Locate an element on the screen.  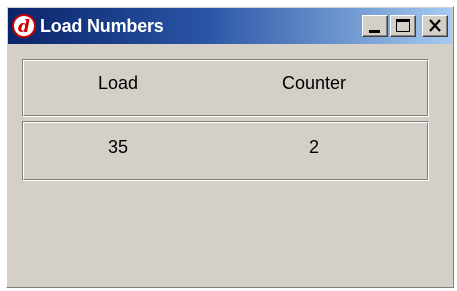
close-icon is located at coordinates (435, 25).